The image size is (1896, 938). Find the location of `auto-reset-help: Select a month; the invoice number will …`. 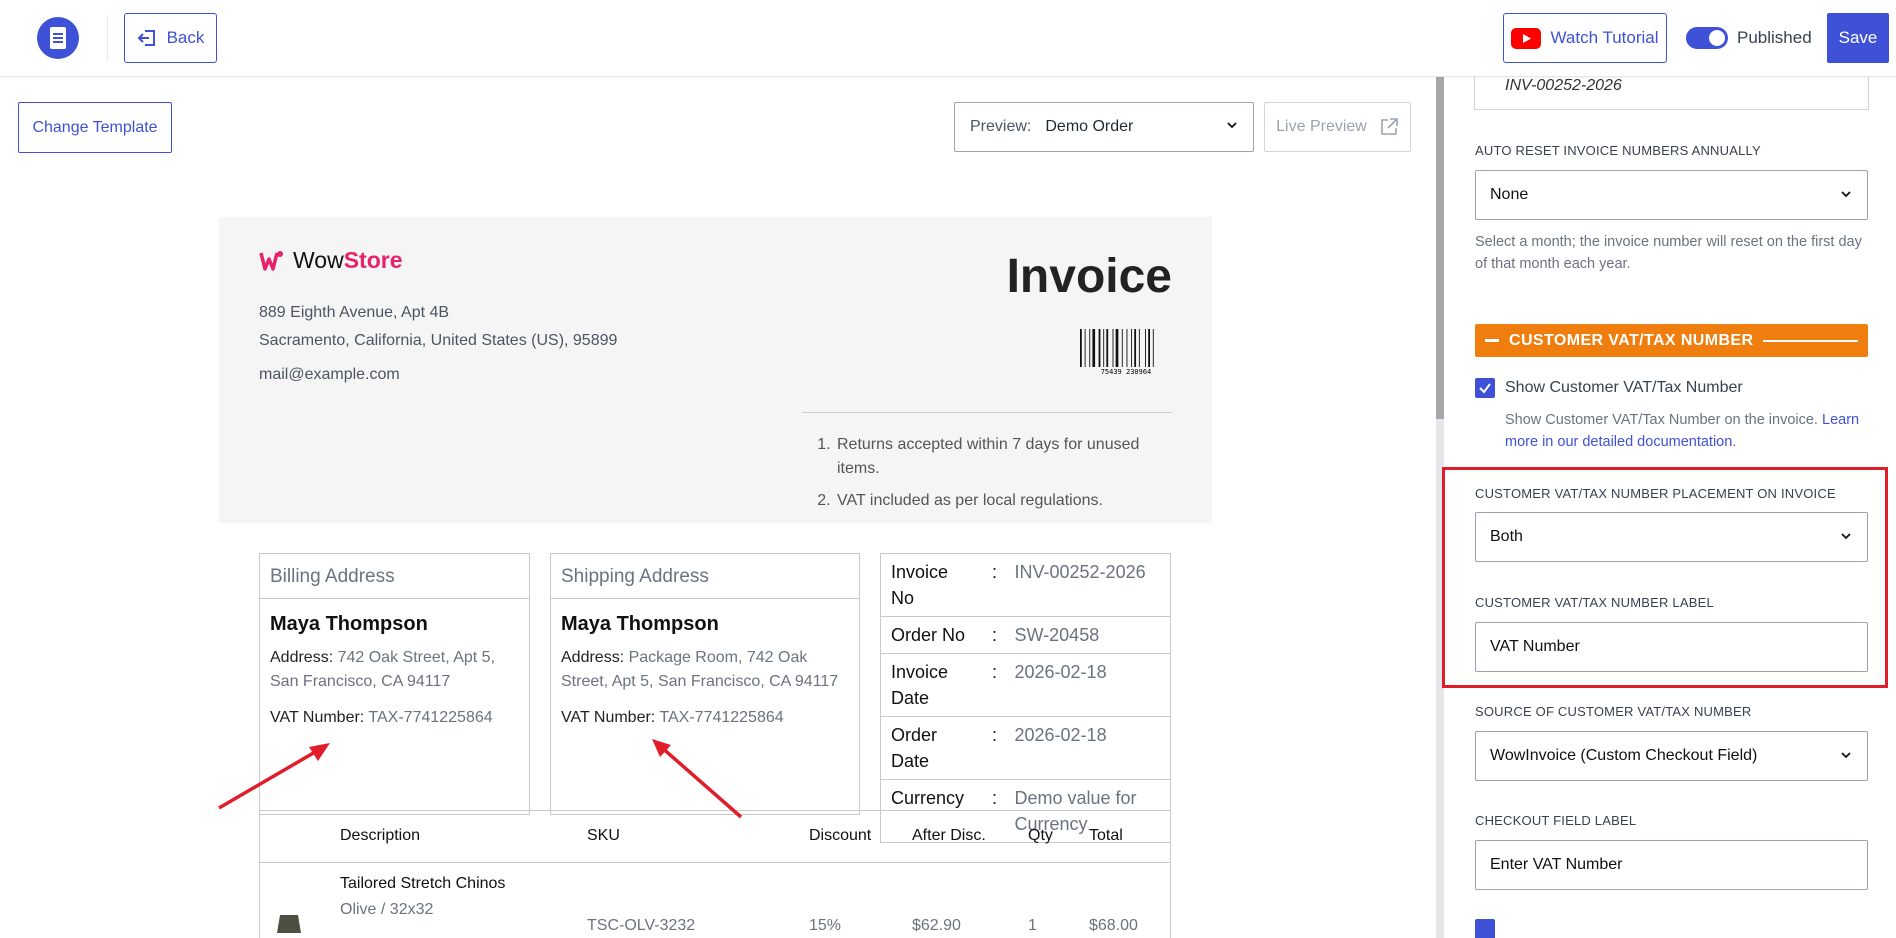

auto-reset-help: Select a month; the invoice number will … is located at coordinates (1668, 253).